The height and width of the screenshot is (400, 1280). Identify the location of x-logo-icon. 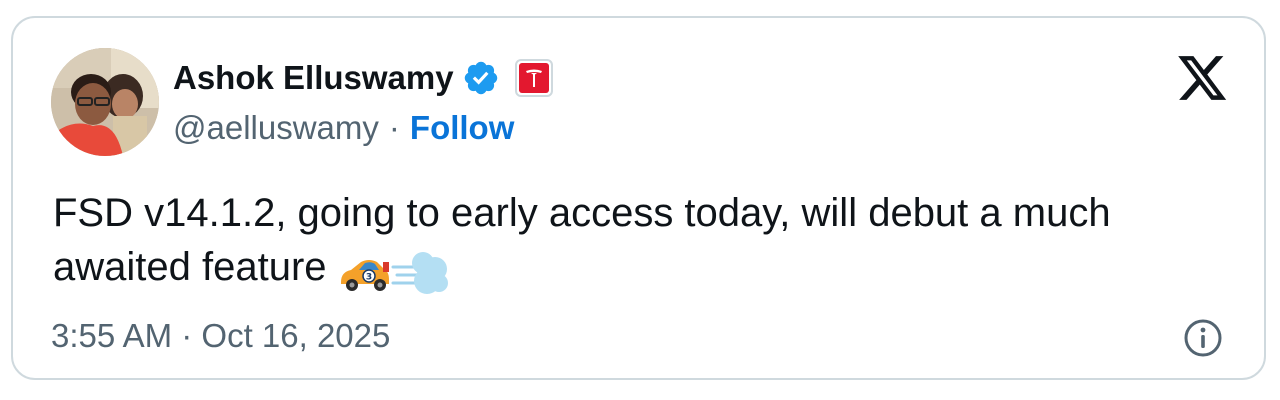
(1203, 79).